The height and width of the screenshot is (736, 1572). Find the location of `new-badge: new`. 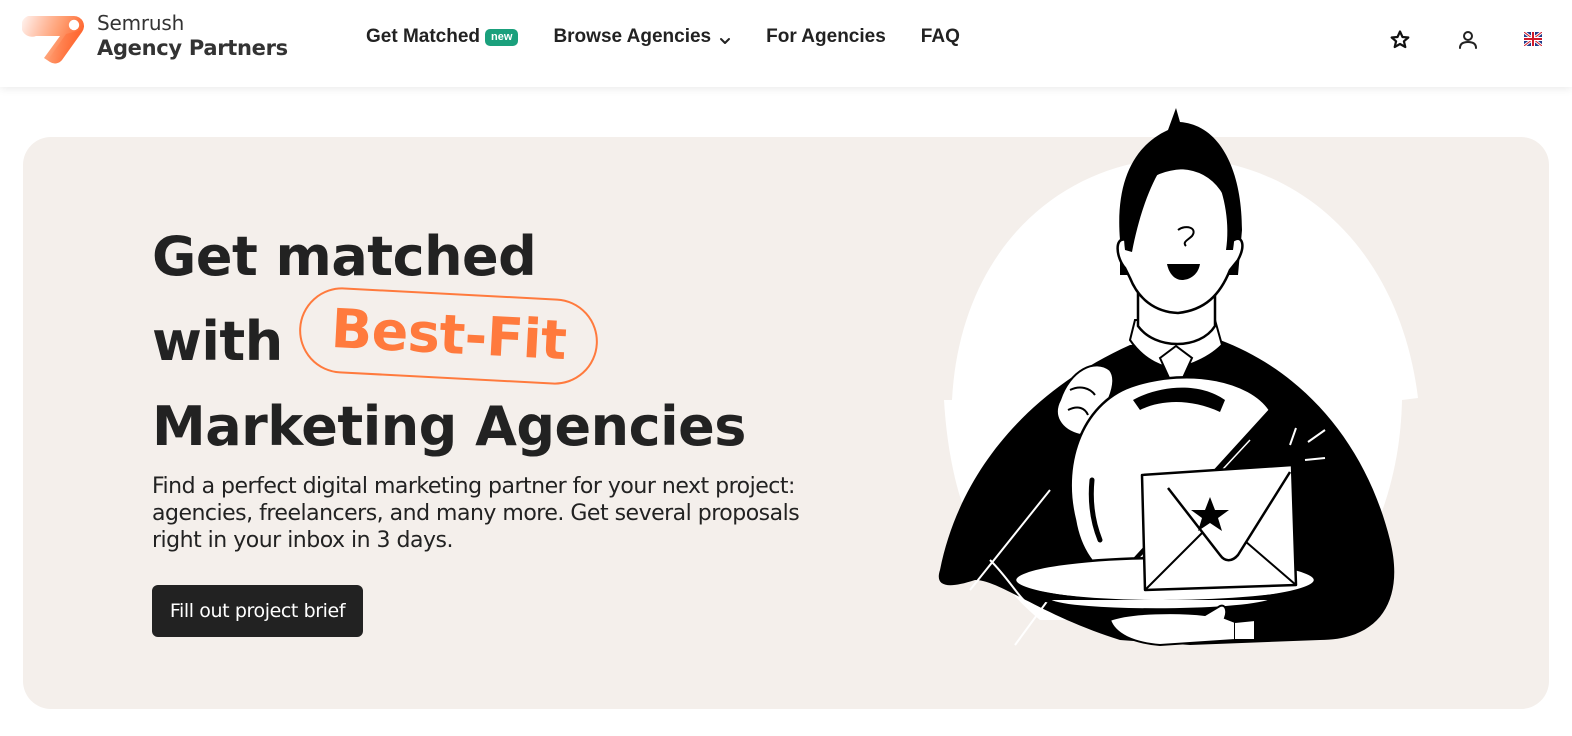

new-badge: new is located at coordinates (502, 37).